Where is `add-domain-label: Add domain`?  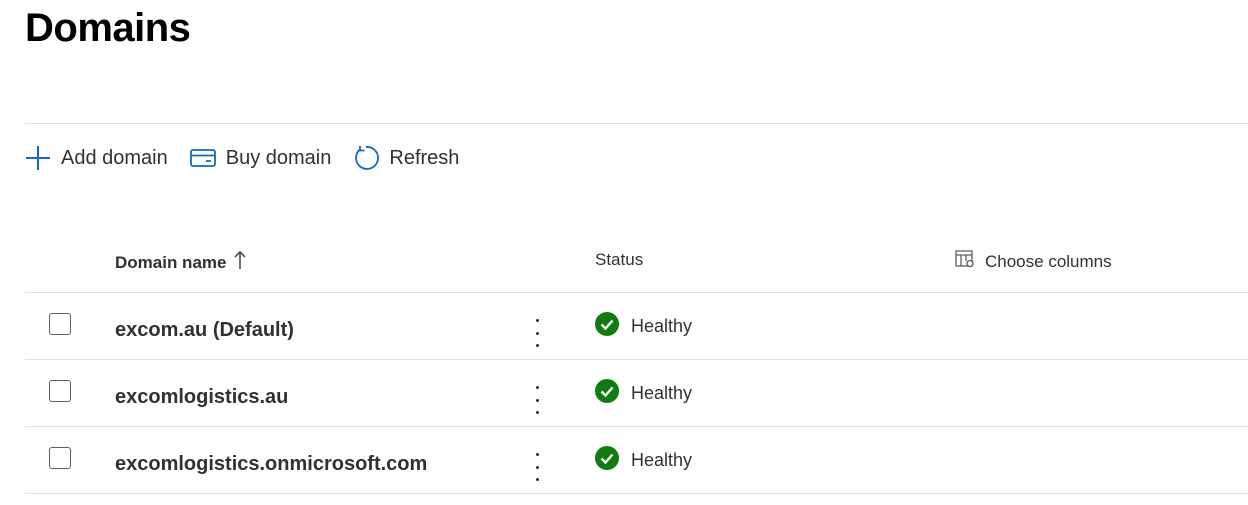
add-domain-label: Add domain is located at coordinates (114, 157).